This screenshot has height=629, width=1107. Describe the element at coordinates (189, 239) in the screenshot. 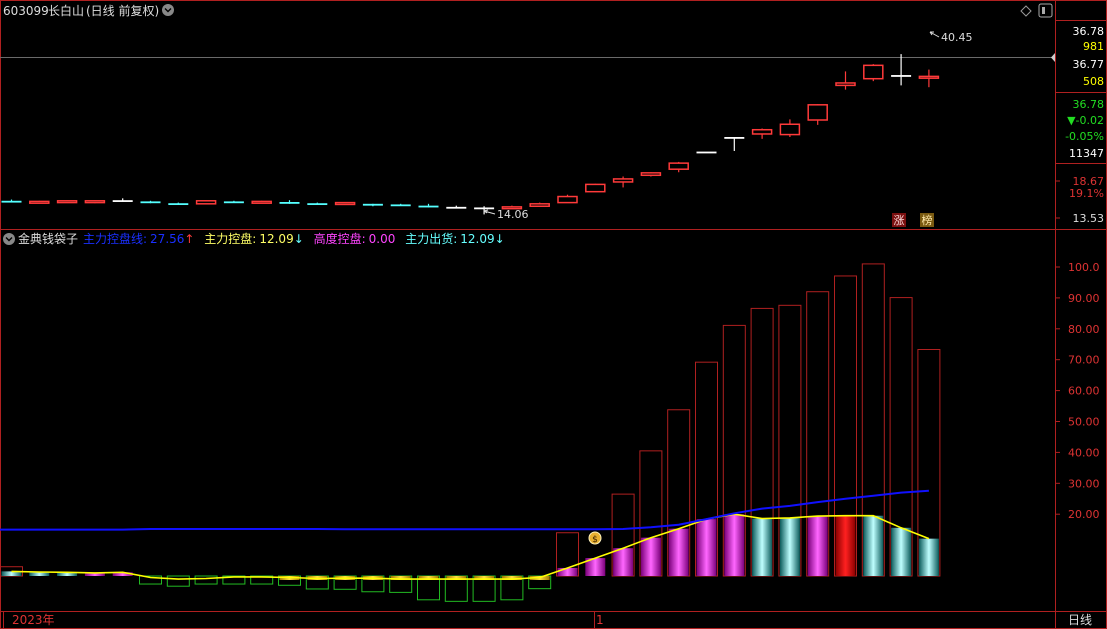

I see `legend-arrow-0: ↑` at that location.